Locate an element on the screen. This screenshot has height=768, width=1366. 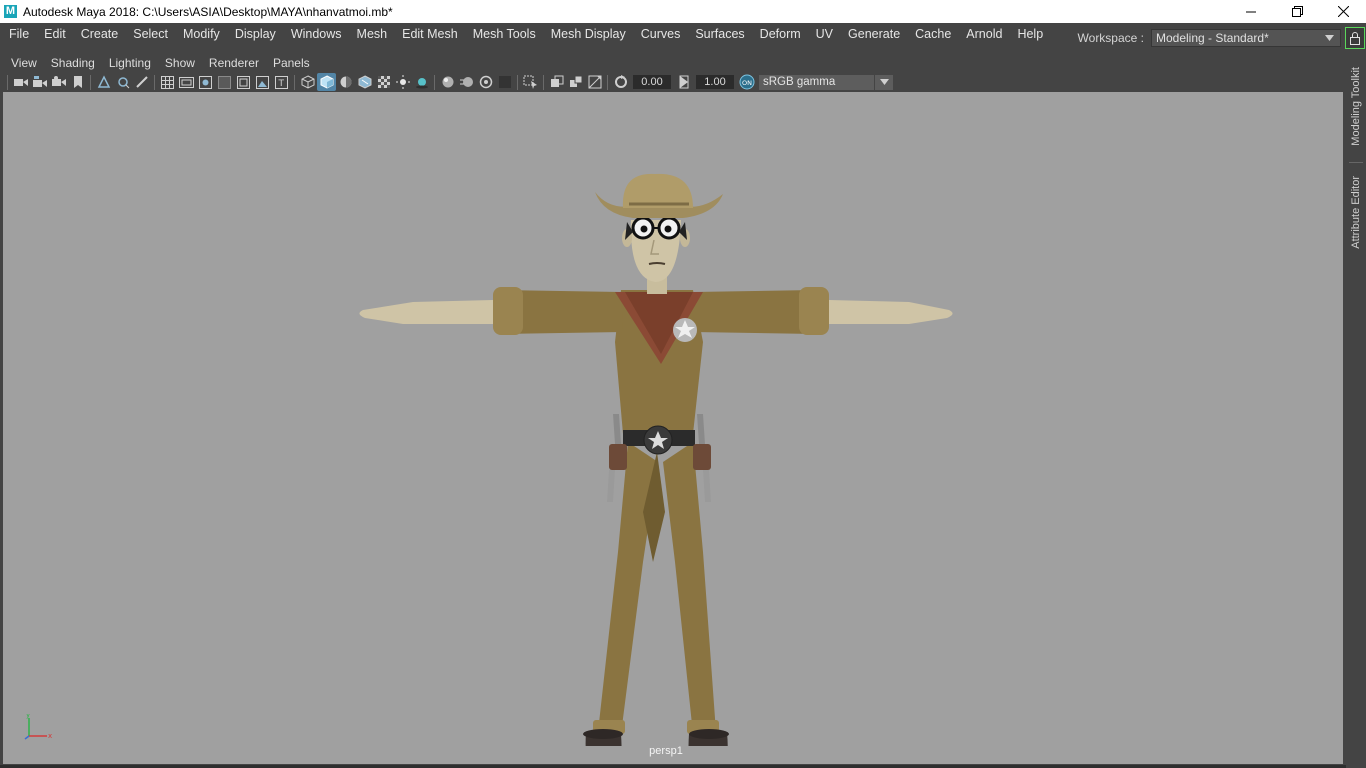
workspace-label: Workspace : is located at coordinates (1110, 37).